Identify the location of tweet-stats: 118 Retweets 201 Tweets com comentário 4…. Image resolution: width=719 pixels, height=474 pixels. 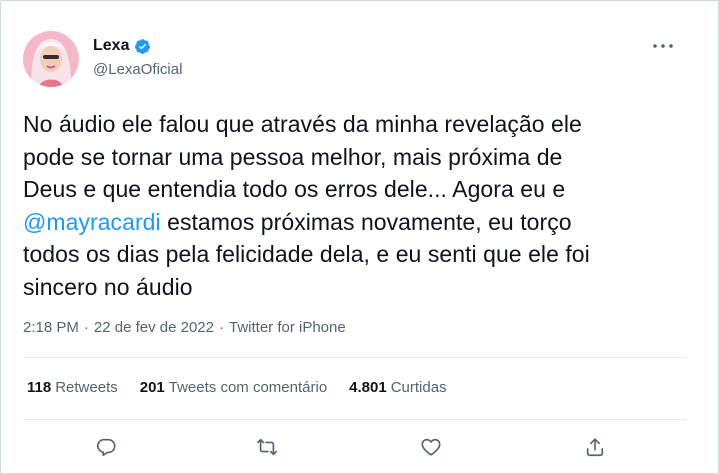
(248, 387).